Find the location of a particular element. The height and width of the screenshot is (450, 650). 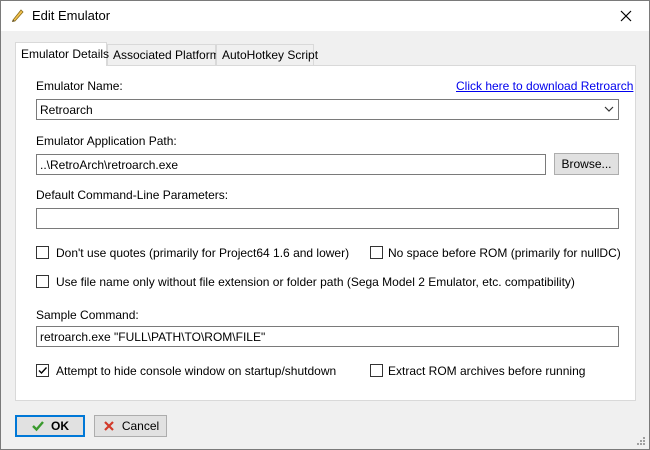

app-path-label: Emulator Application Path: is located at coordinates (106, 141).